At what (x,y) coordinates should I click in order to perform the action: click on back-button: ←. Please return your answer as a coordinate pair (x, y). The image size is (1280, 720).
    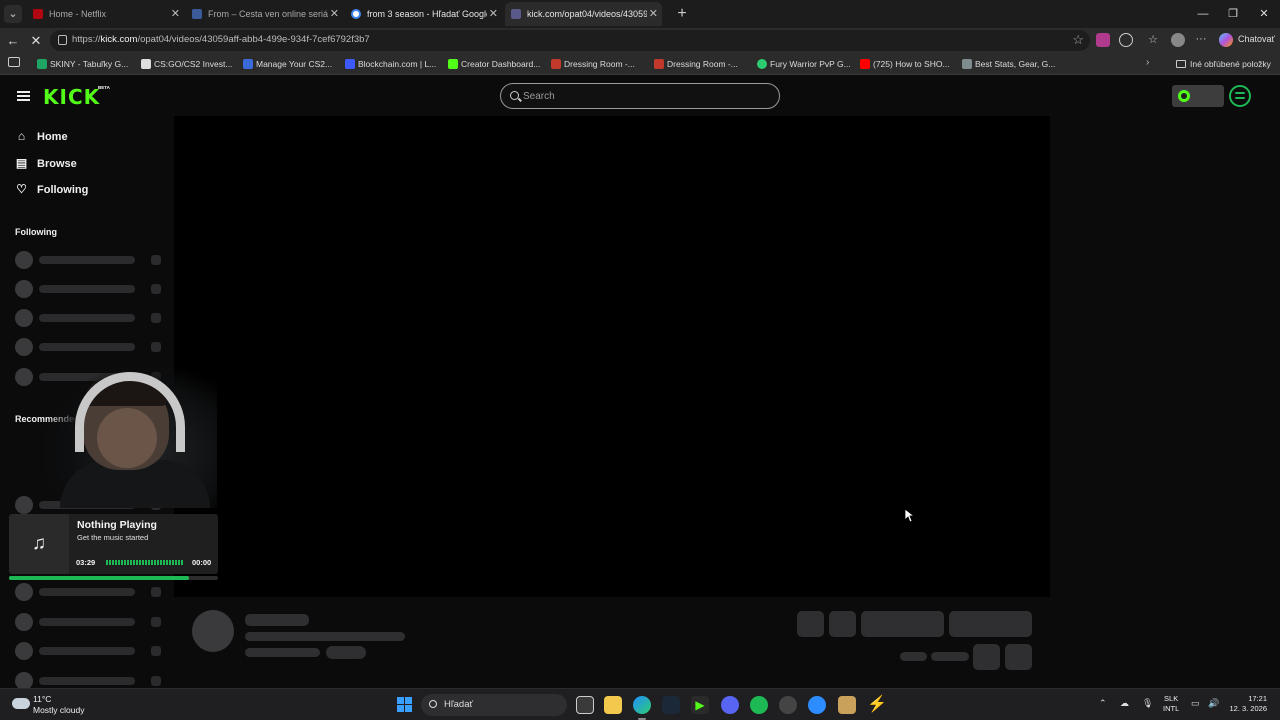
    Looking at the image, I should click on (13, 41).